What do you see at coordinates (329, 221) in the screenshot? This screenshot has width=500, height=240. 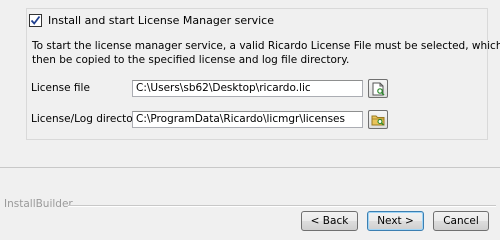 I see `back-button: < Back` at bounding box center [329, 221].